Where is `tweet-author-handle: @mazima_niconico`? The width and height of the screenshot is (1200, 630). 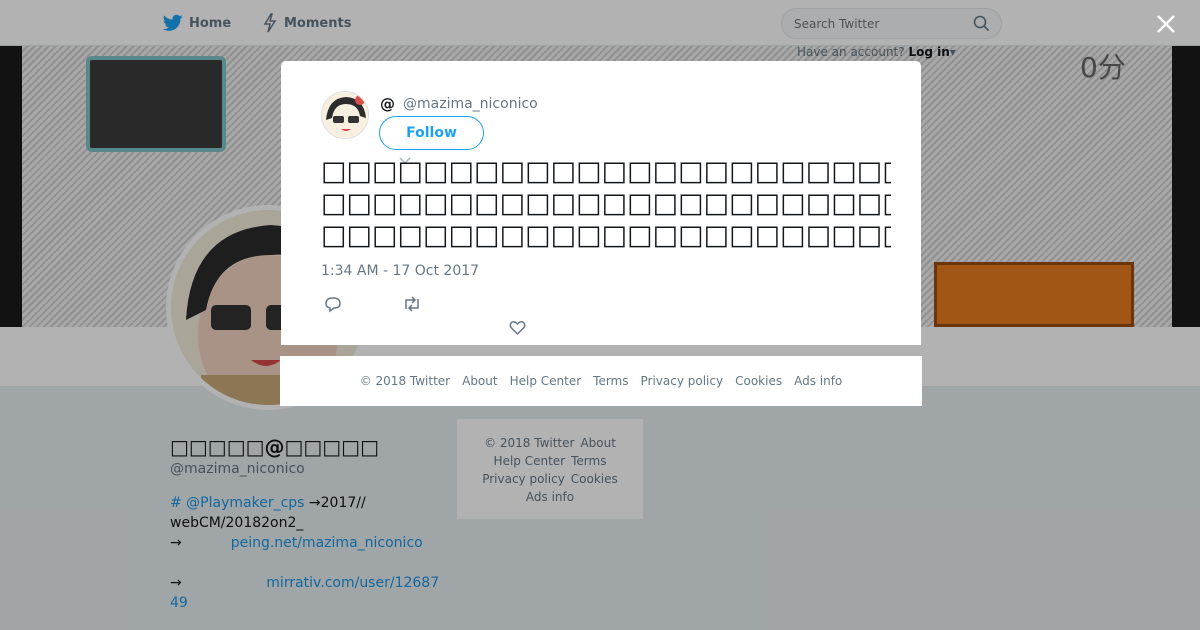
tweet-author-handle: @mazima_niconico is located at coordinates (470, 104).